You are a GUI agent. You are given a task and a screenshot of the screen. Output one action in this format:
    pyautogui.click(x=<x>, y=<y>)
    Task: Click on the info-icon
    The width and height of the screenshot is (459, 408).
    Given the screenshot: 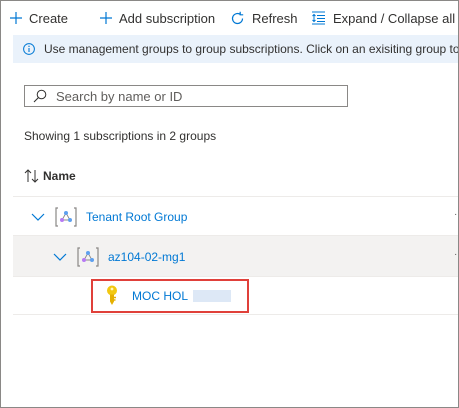 What is the action you would take?
    pyautogui.click(x=29, y=49)
    